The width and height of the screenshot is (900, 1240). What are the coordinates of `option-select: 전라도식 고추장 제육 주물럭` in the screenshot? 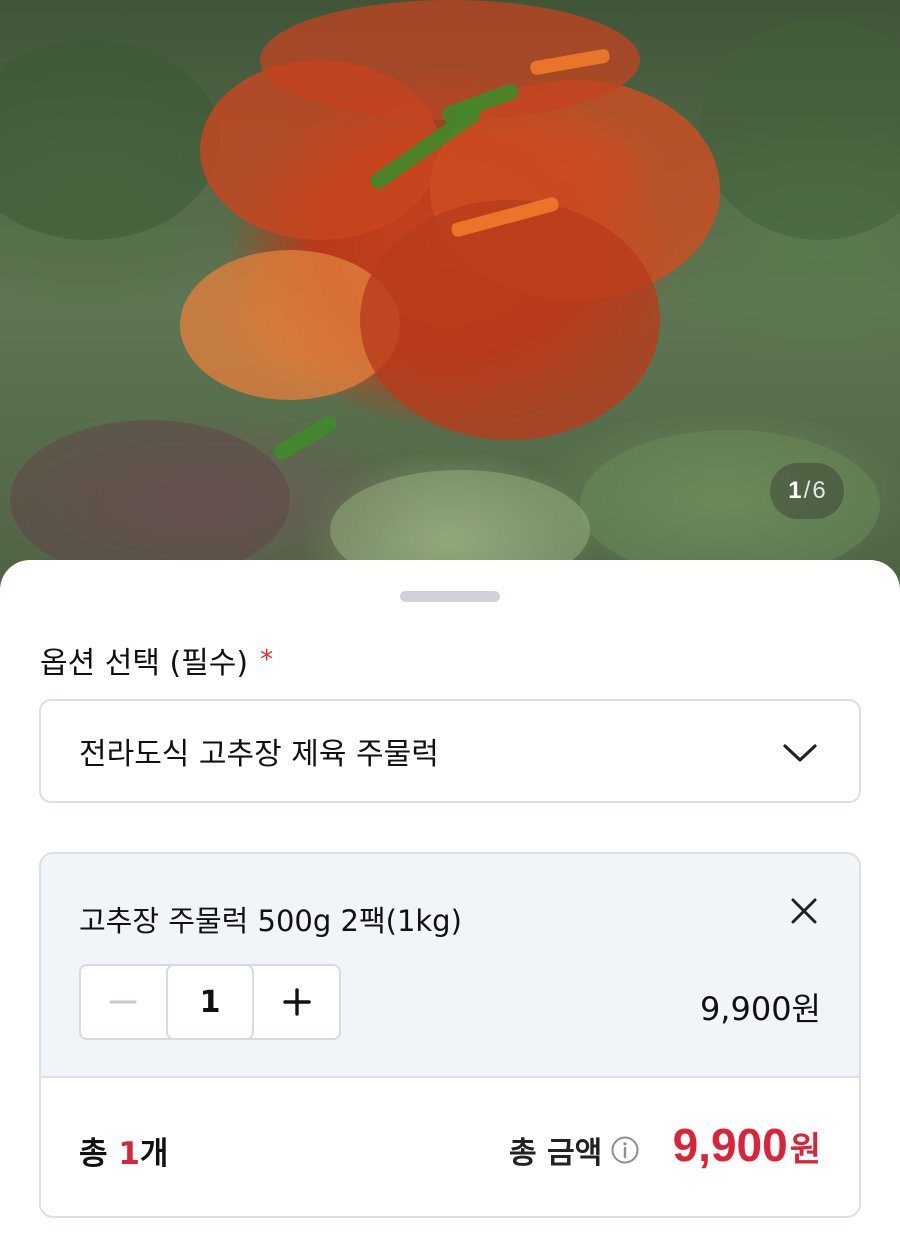 It's located at (450, 751).